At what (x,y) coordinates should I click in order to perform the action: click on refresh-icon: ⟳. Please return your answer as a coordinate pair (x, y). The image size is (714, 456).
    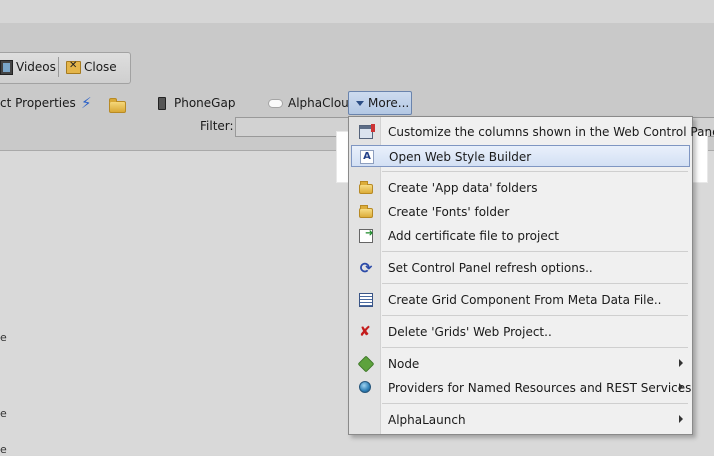
    Looking at the image, I should click on (366, 268).